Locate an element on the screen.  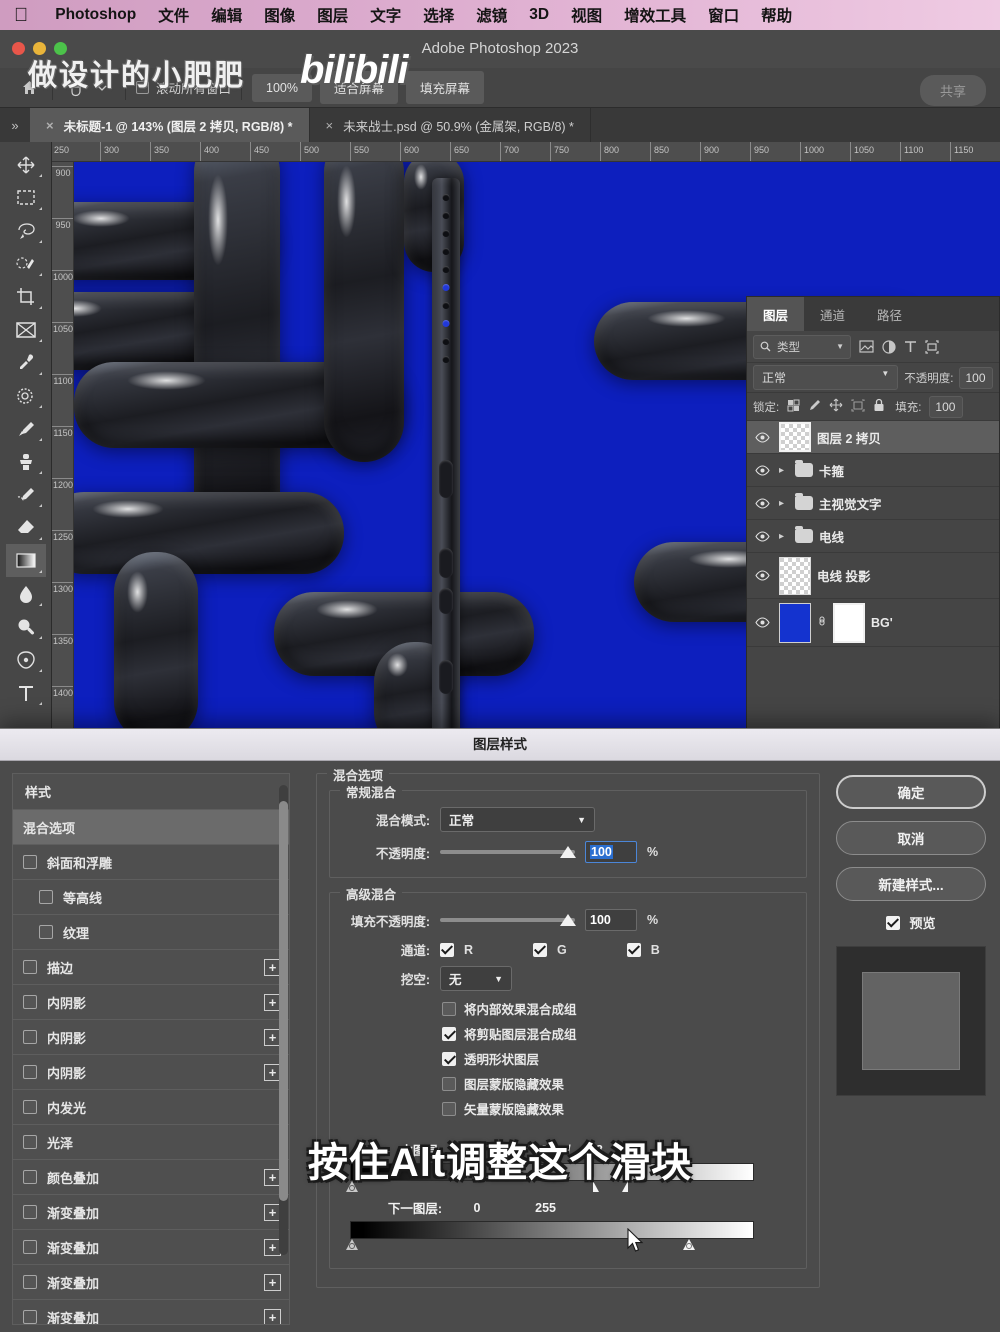
menu-item-3d: 3D is located at coordinates (539, 15).